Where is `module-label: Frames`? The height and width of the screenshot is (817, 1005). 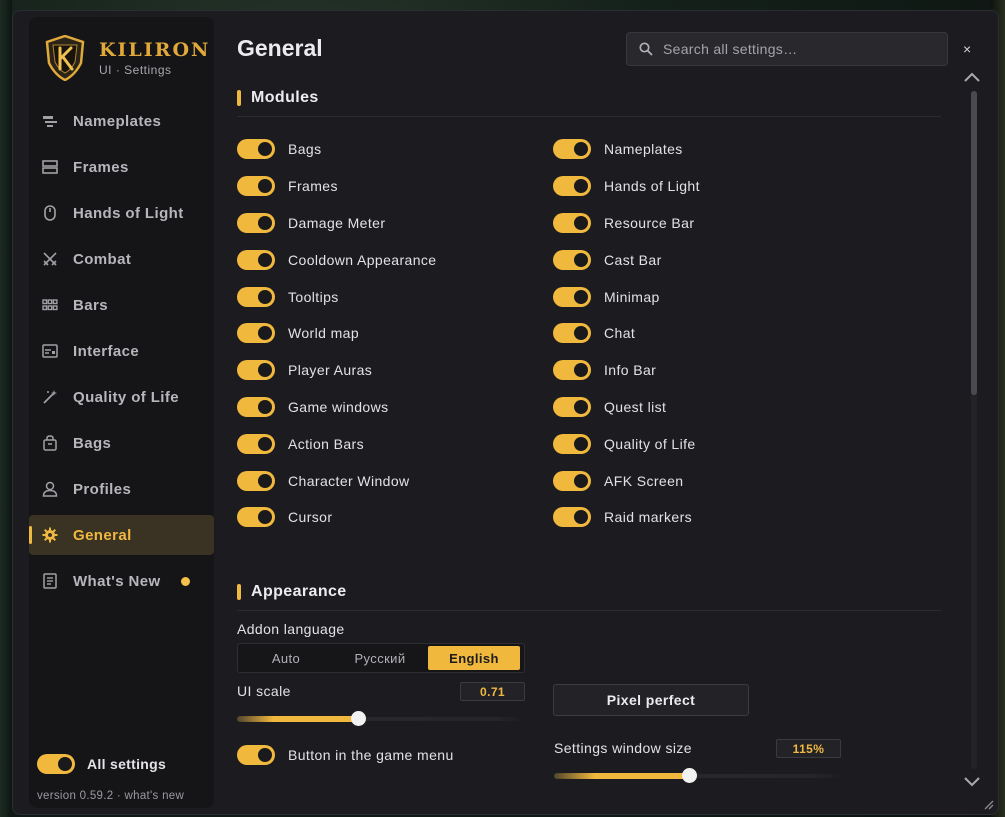
module-label: Frames is located at coordinates (313, 186).